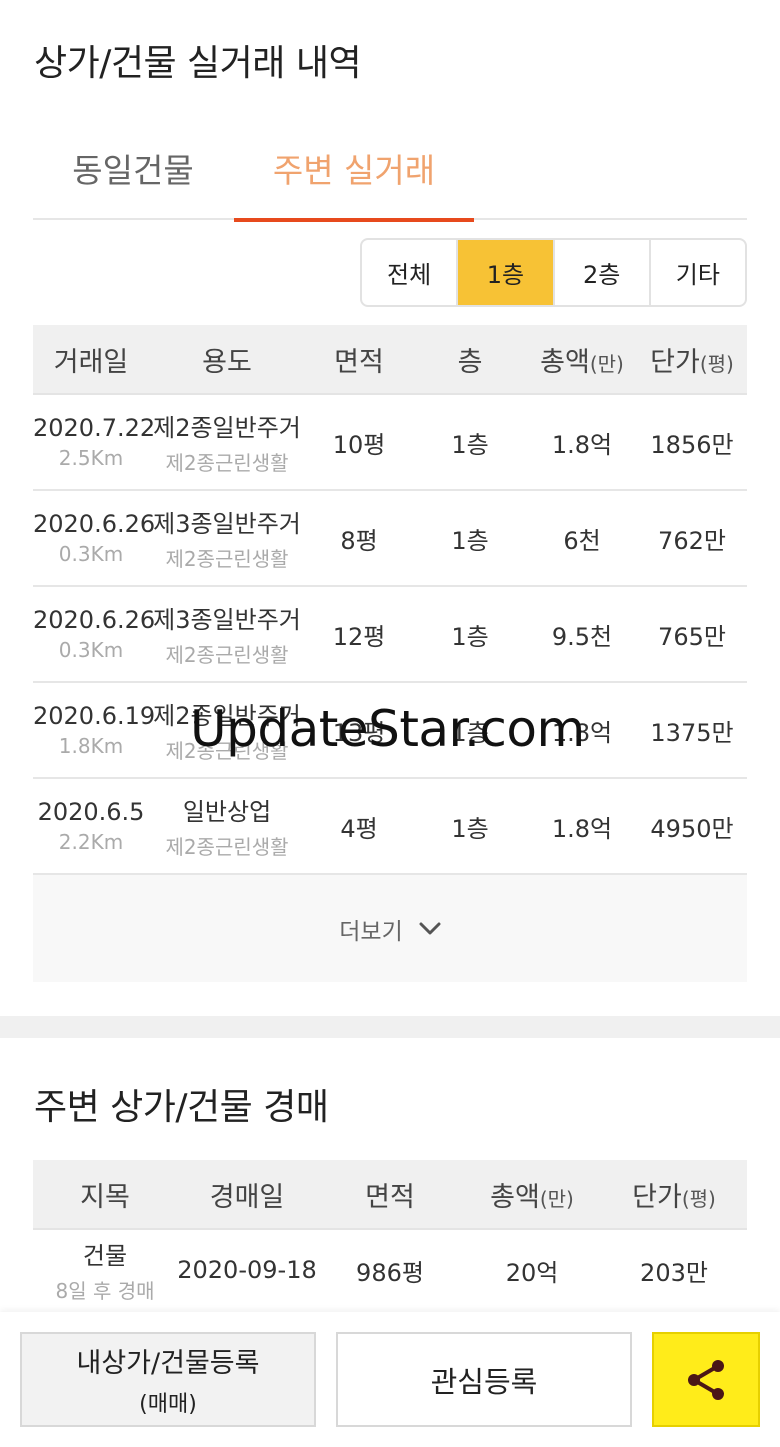 The height and width of the screenshot is (1447, 780). Describe the element at coordinates (692, 732) in the screenshot. I see `trade-unit-price: 1375만` at that location.